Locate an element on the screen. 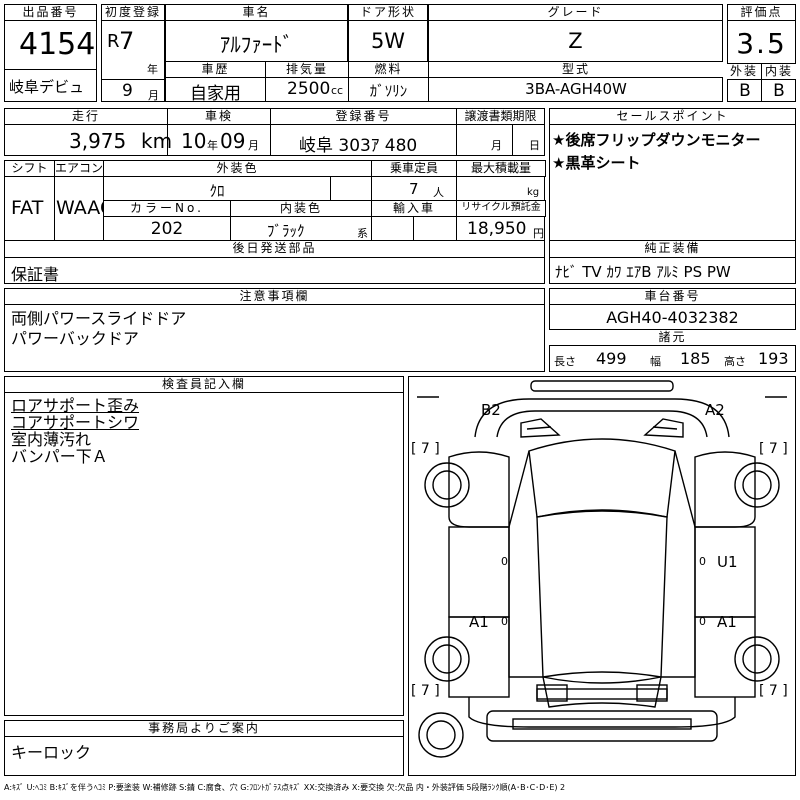  tire-mark-rear-left: [ 7 ] is located at coordinates (425, 691).